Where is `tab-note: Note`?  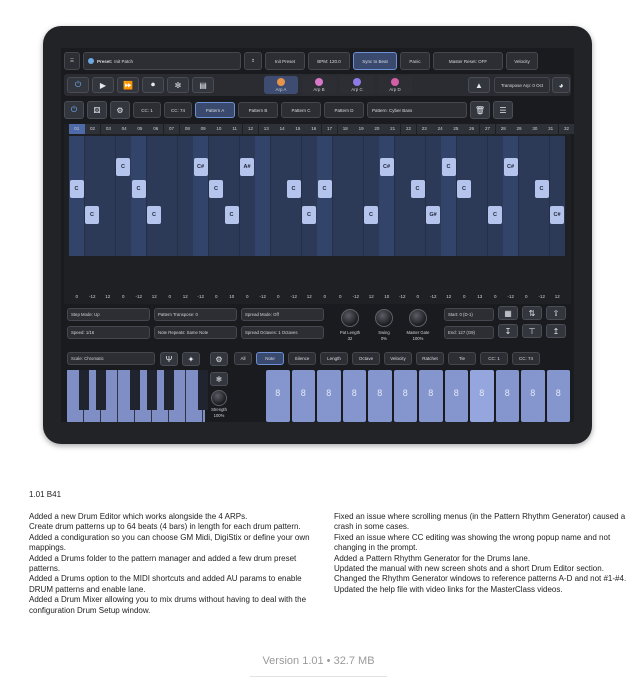
tab-note: Note is located at coordinates (270, 358).